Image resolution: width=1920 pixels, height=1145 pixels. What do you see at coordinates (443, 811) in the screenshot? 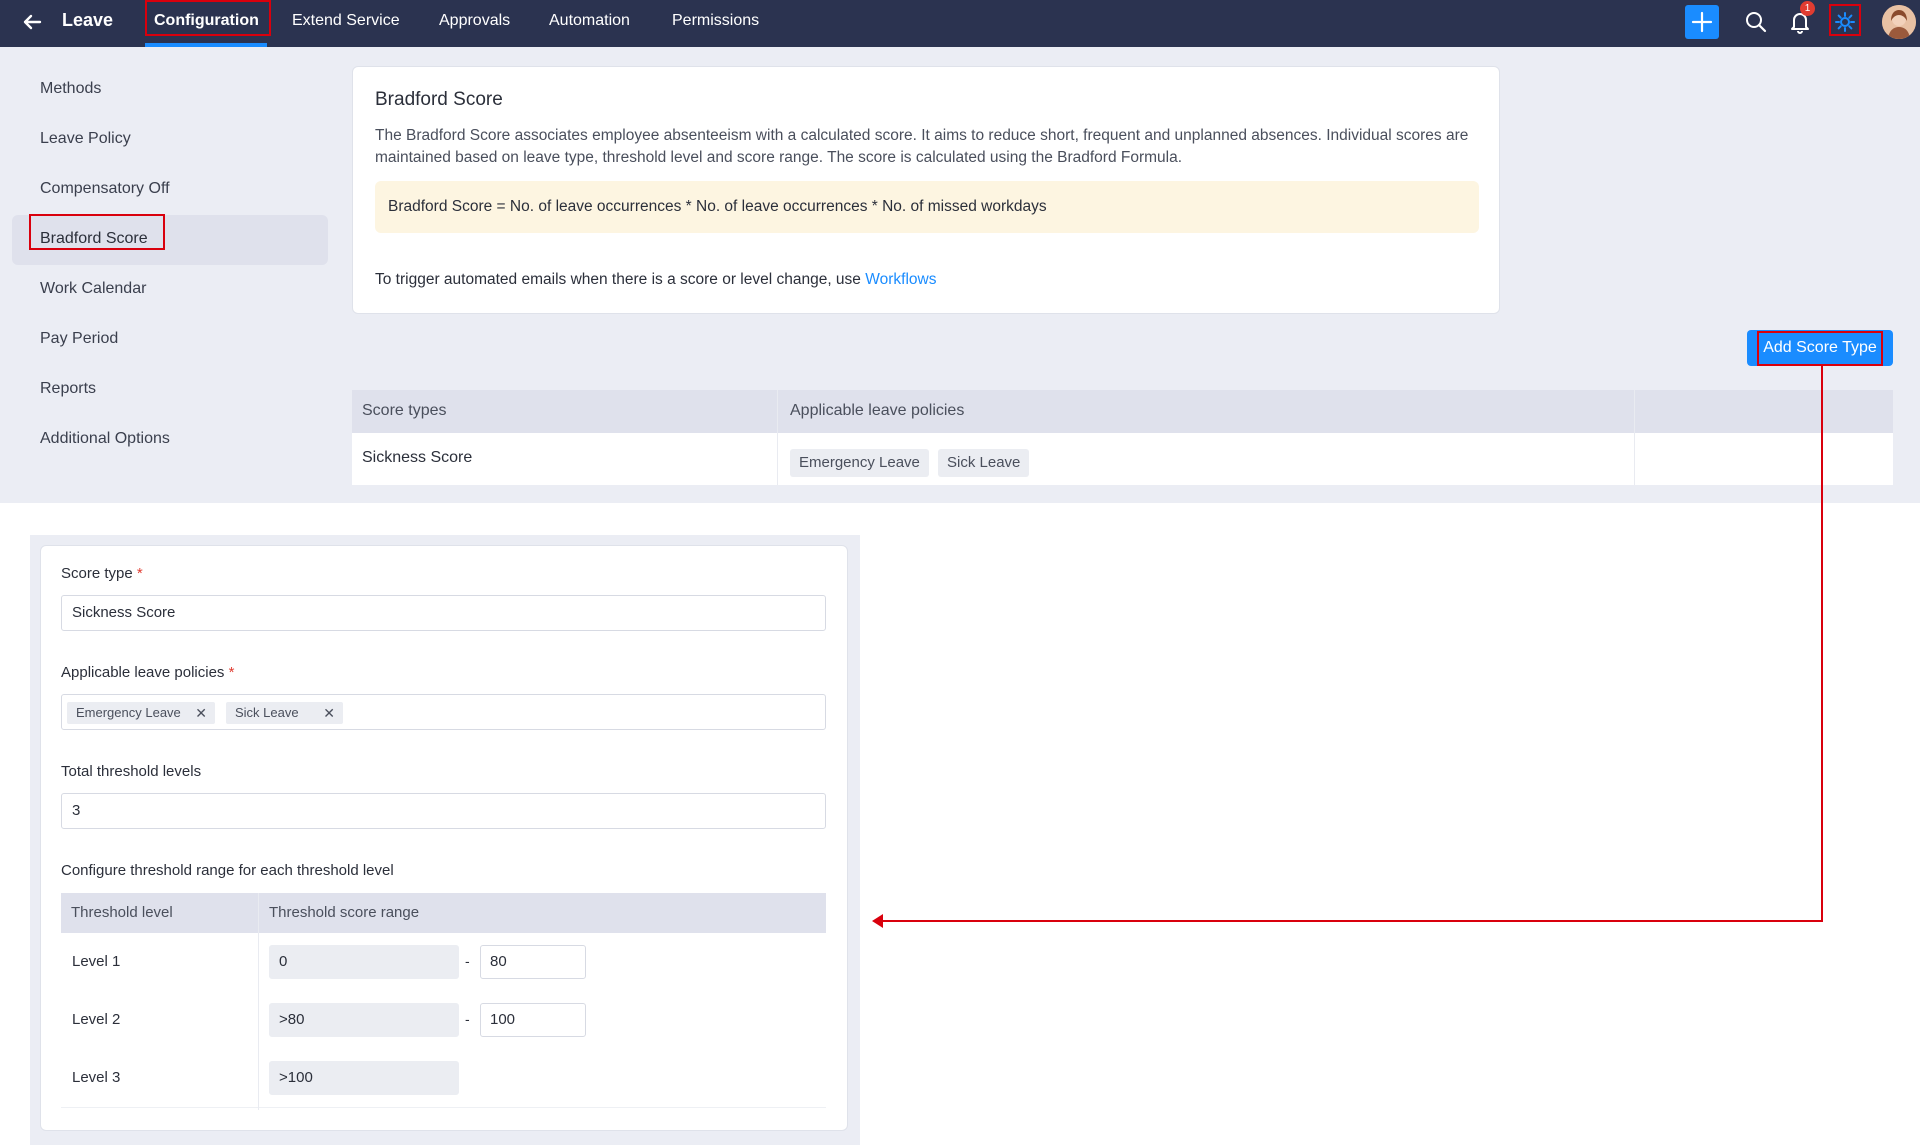
I see `threshold-levels-input: 3` at bounding box center [443, 811].